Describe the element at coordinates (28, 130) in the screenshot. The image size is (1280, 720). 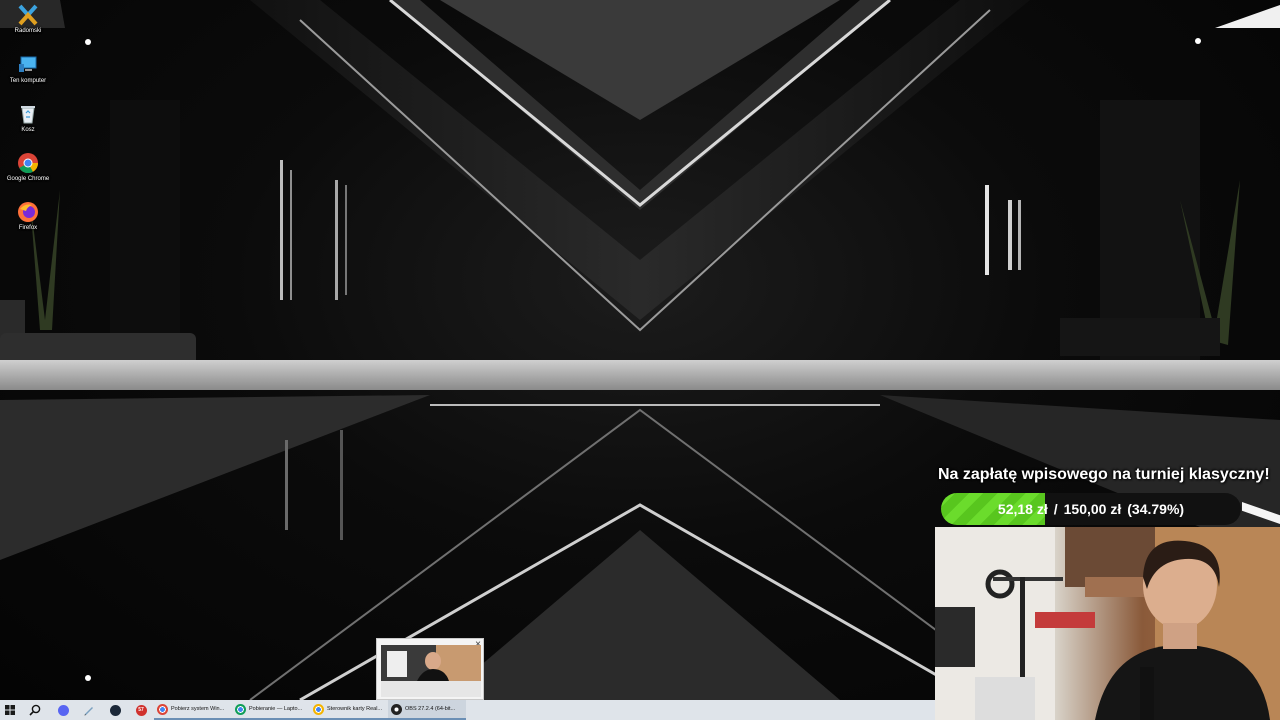
I see `desktop-icon-label: Kosz` at that location.